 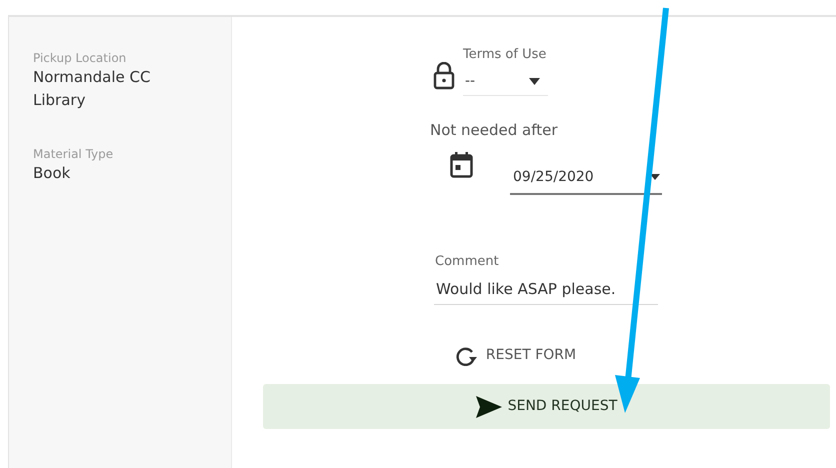 What do you see at coordinates (461, 165) in the screenshot?
I see `calendar-icon` at bounding box center [461, 165].